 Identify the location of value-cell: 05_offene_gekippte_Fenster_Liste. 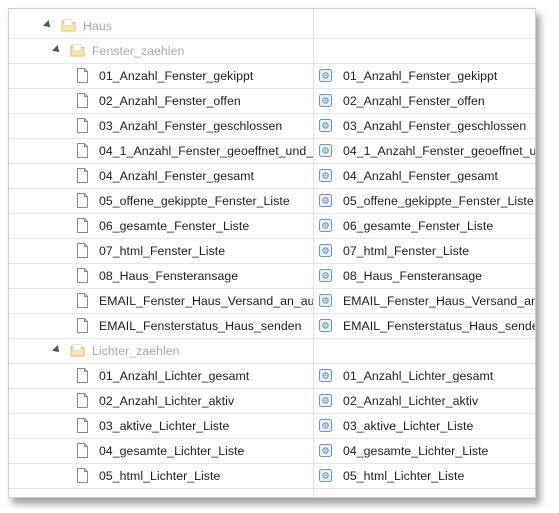
(425, 201).